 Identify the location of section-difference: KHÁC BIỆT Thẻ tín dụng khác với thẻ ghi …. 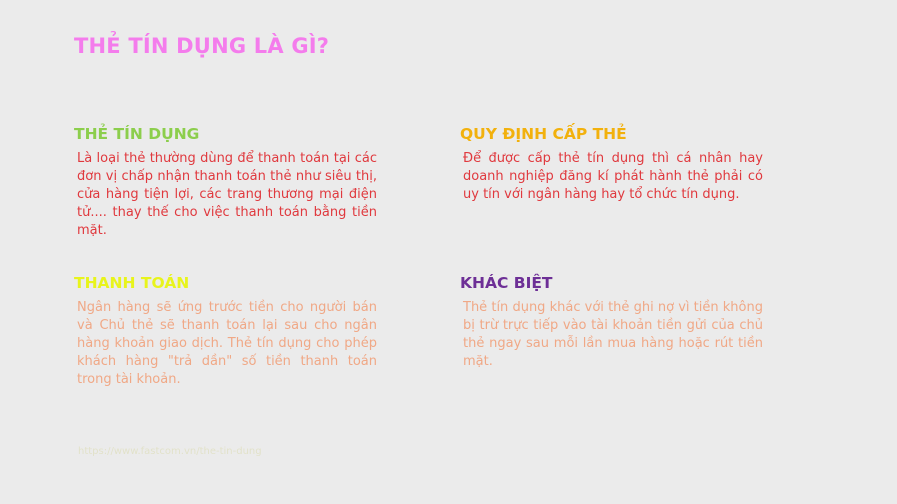
(611, 322).